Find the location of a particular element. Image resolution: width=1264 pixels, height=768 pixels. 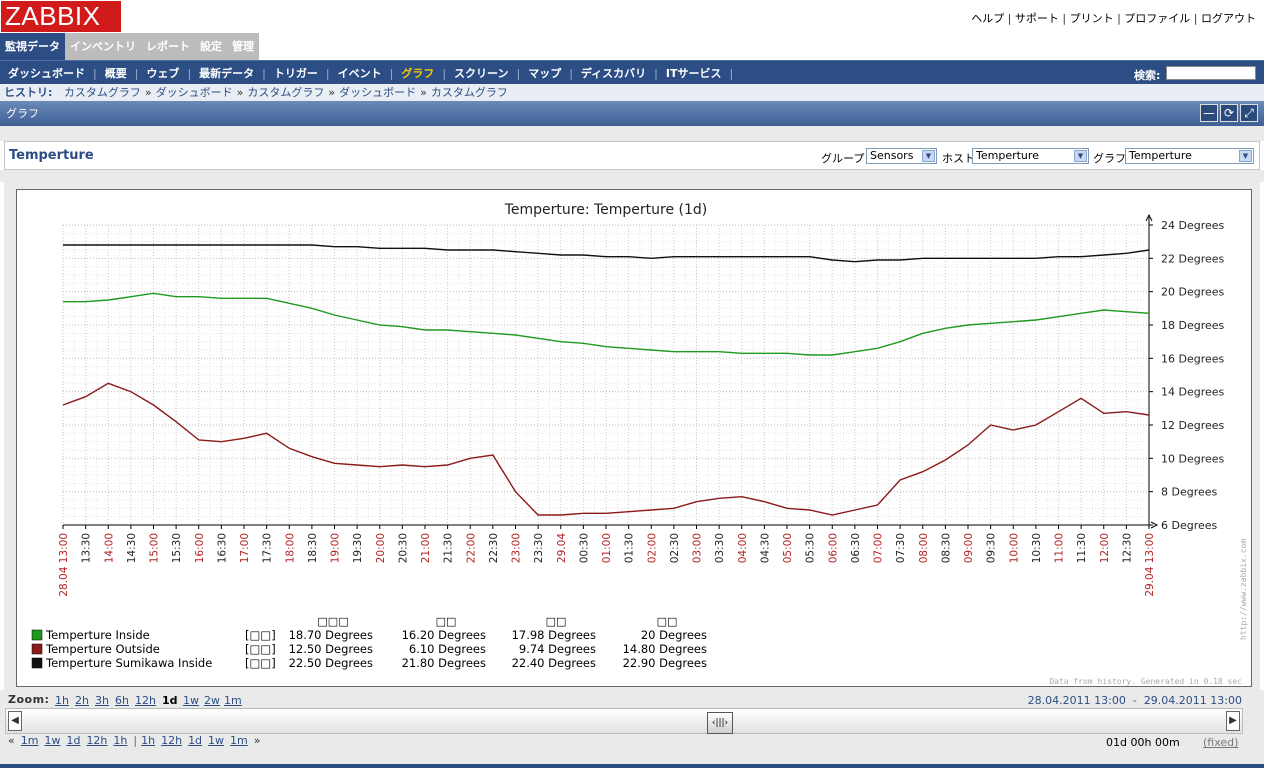

graph-select: Temperture ▼ is located at coordinates (1189, 156).